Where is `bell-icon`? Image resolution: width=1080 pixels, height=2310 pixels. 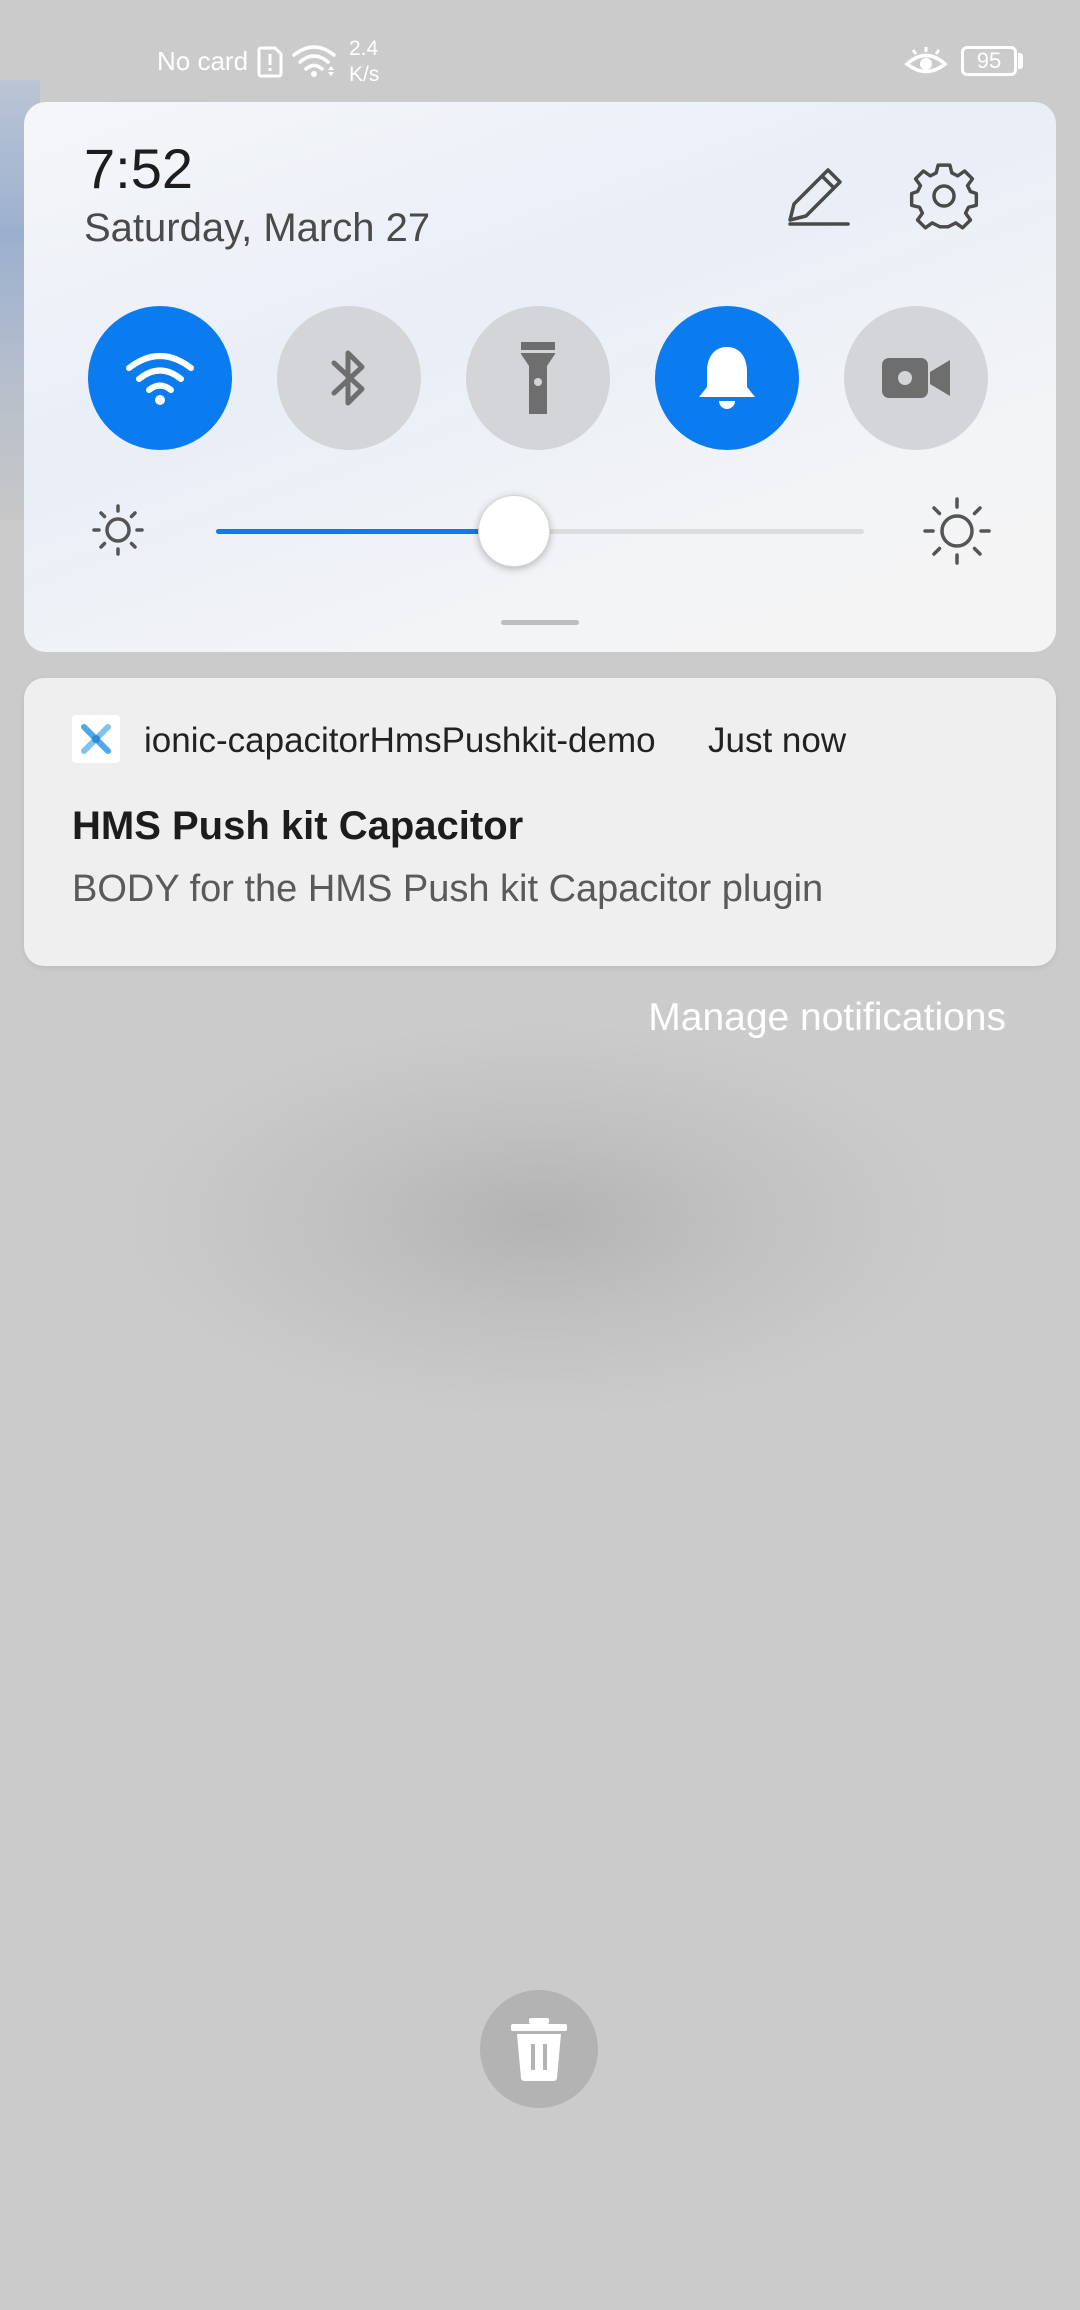
bell-icon is located at coordinates (727, 378).